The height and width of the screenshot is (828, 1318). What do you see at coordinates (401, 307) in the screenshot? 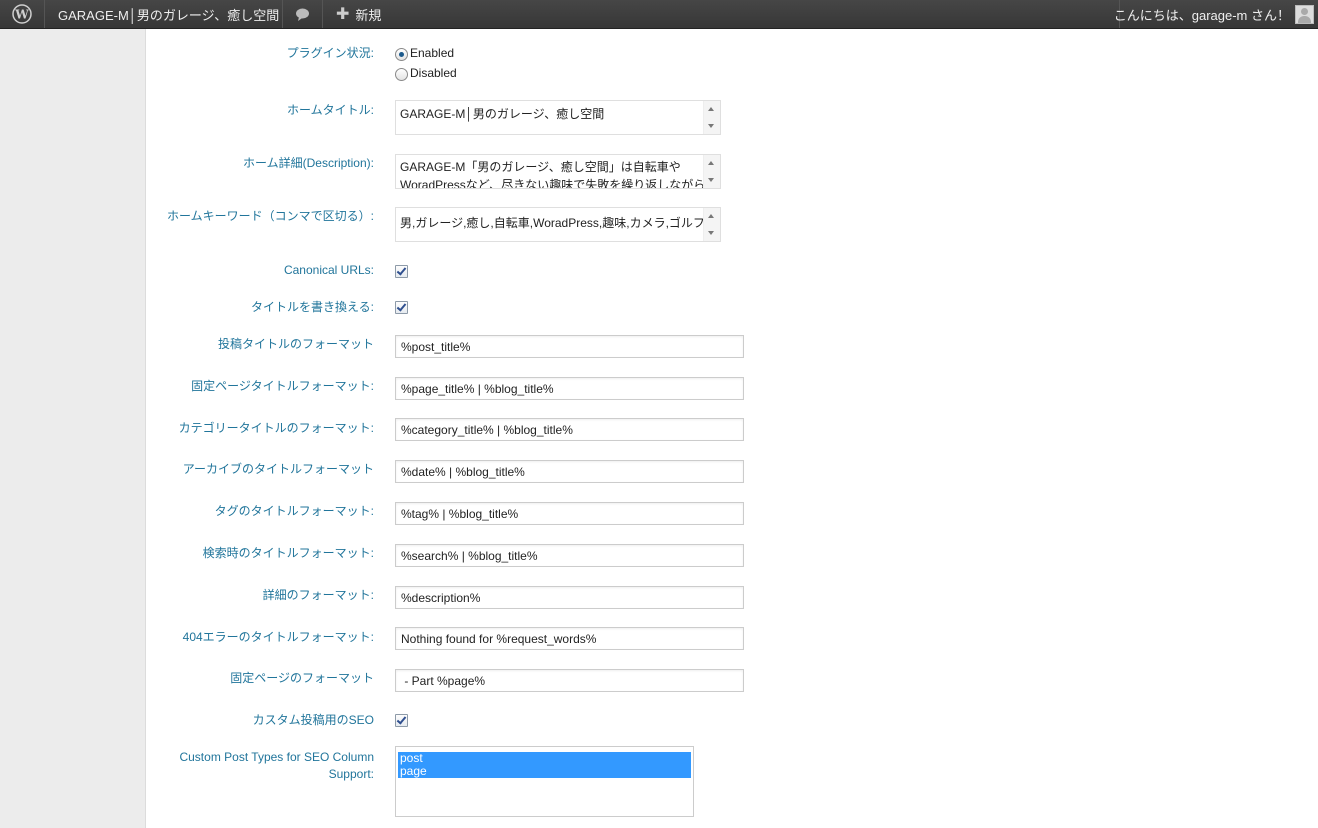
I see `rewrite-titles-checkbox` at bounding box center [401, 307].